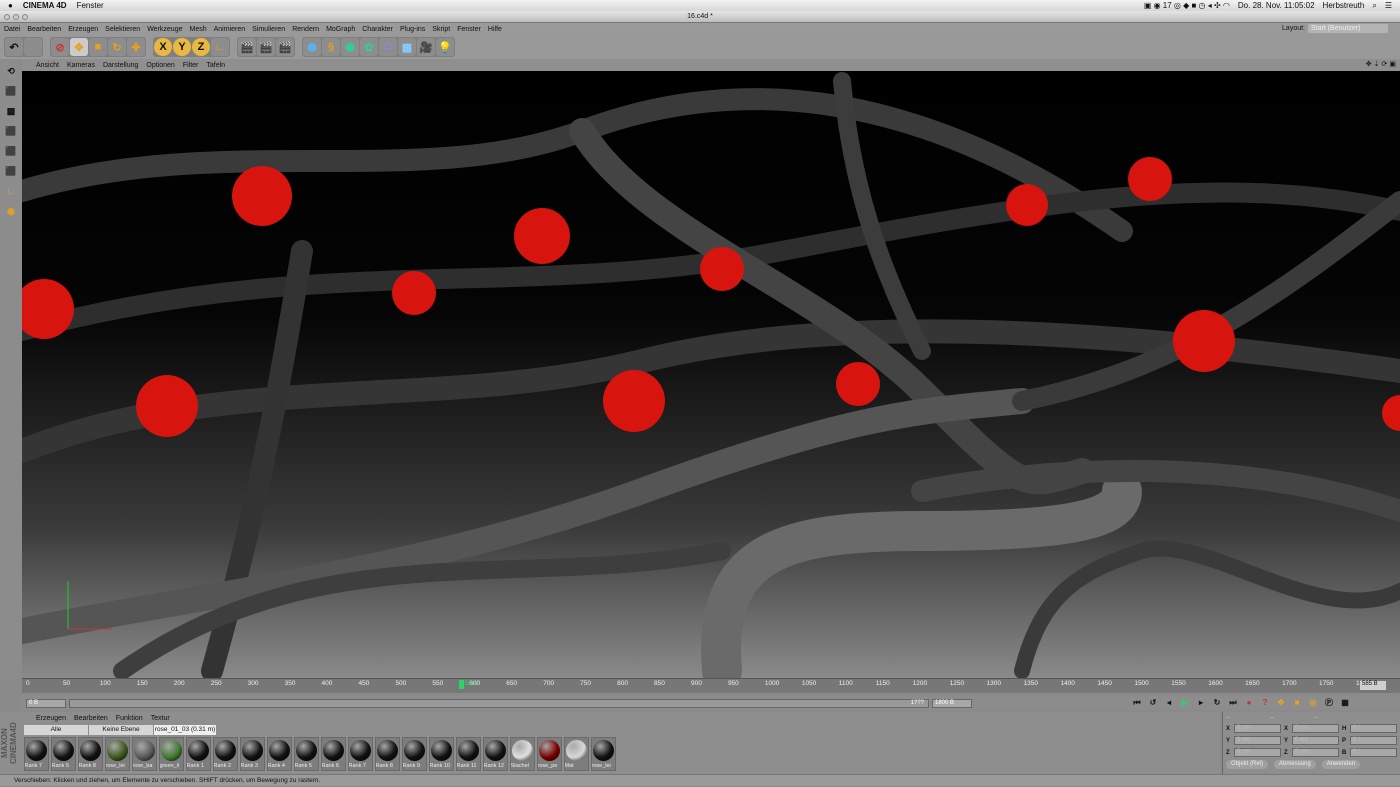  I want to click on menu-animieren: Animieren, so click(230, 29).